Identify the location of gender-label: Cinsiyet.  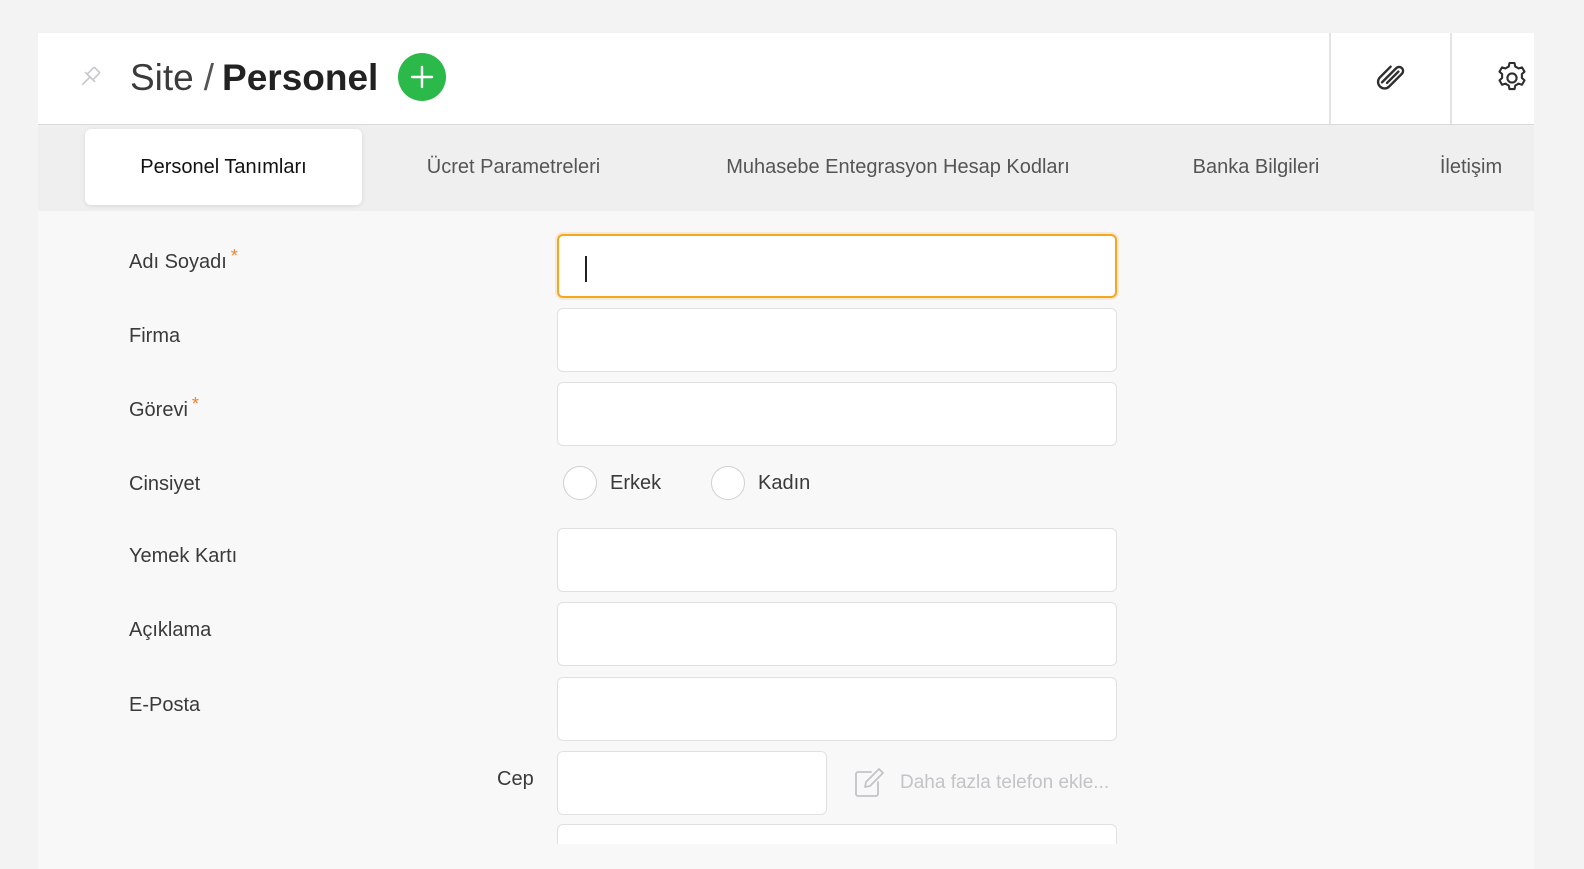
(165, 484).